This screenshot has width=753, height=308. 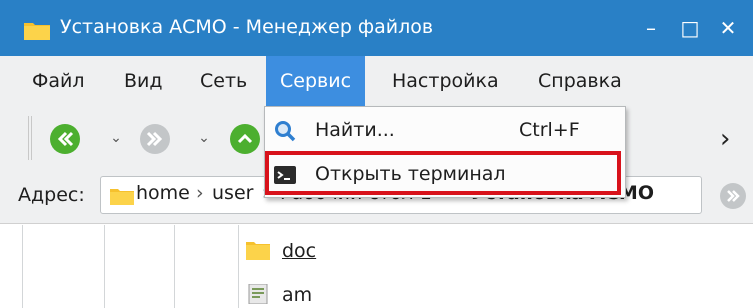 I want to click on toolbar-overflow-button: ›, so click(x=725, y=139).